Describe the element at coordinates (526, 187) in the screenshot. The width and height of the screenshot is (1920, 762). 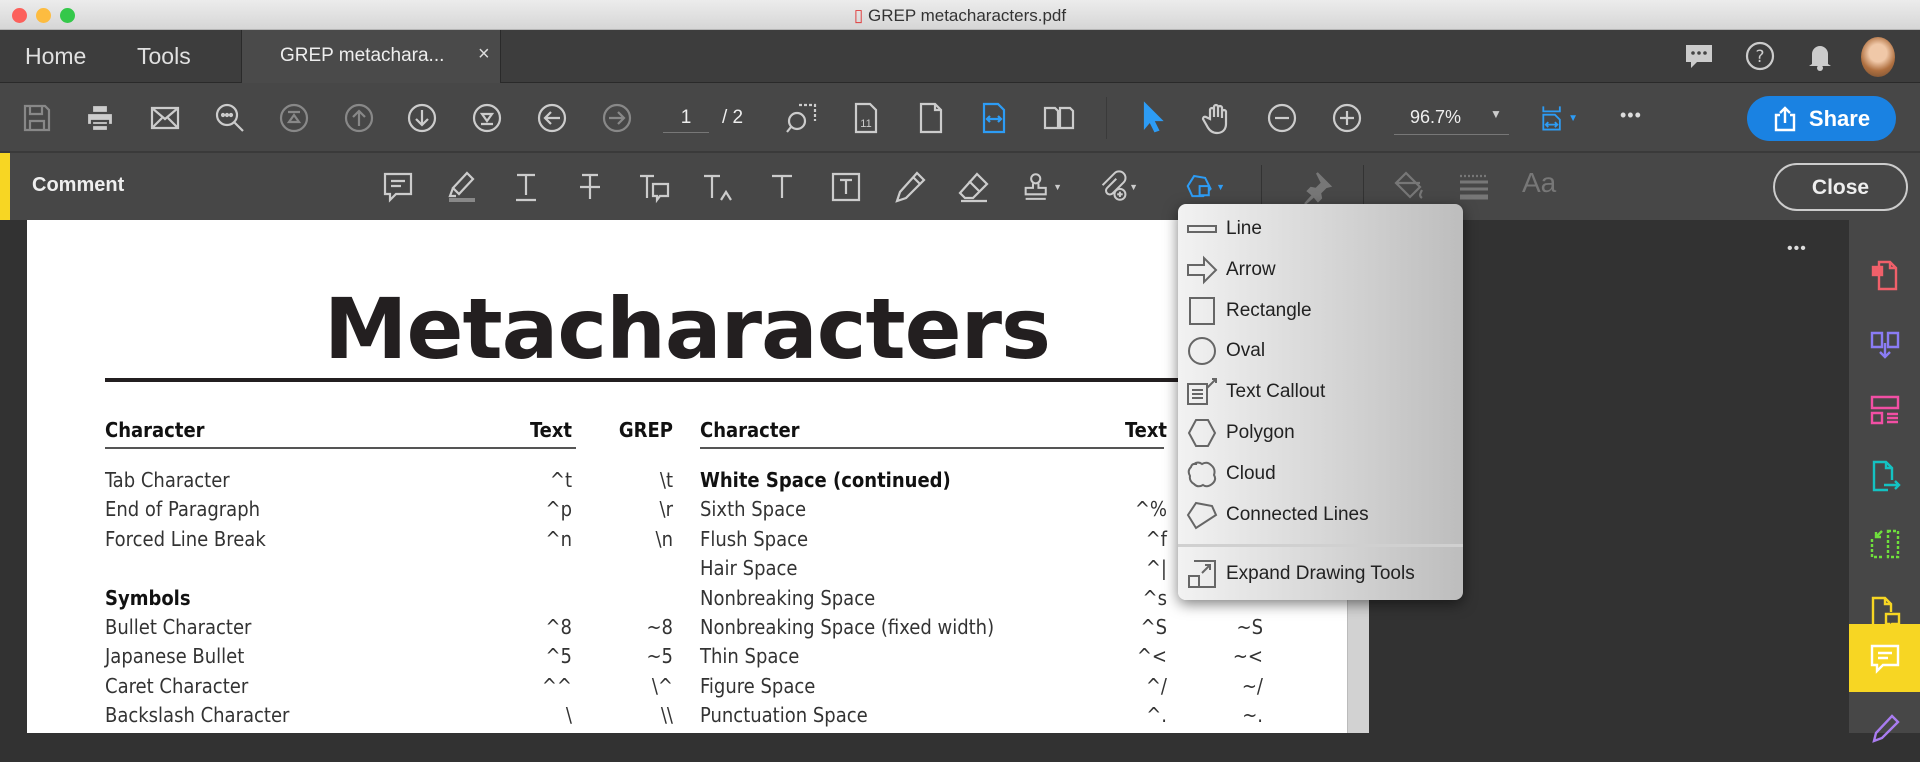
I see `underline-text-icon` at that location.